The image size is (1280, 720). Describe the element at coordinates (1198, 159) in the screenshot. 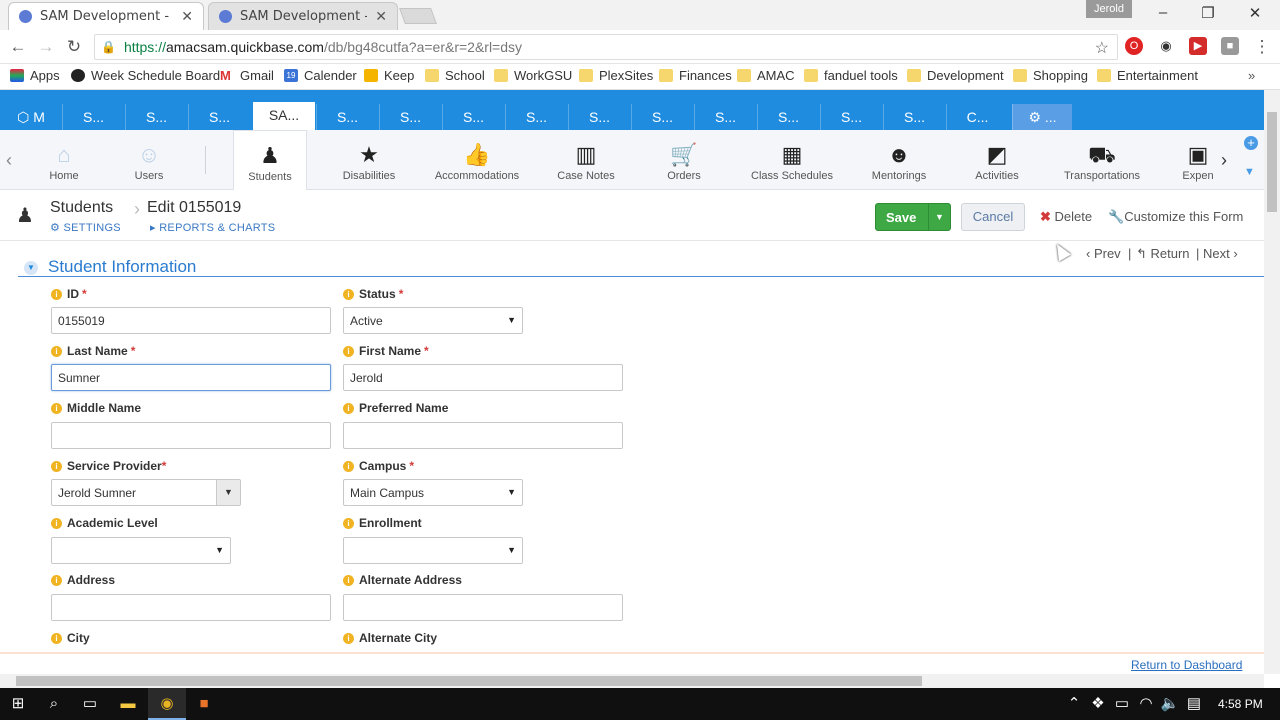

I see `nav-expenses: ▣ Expen` at that location.